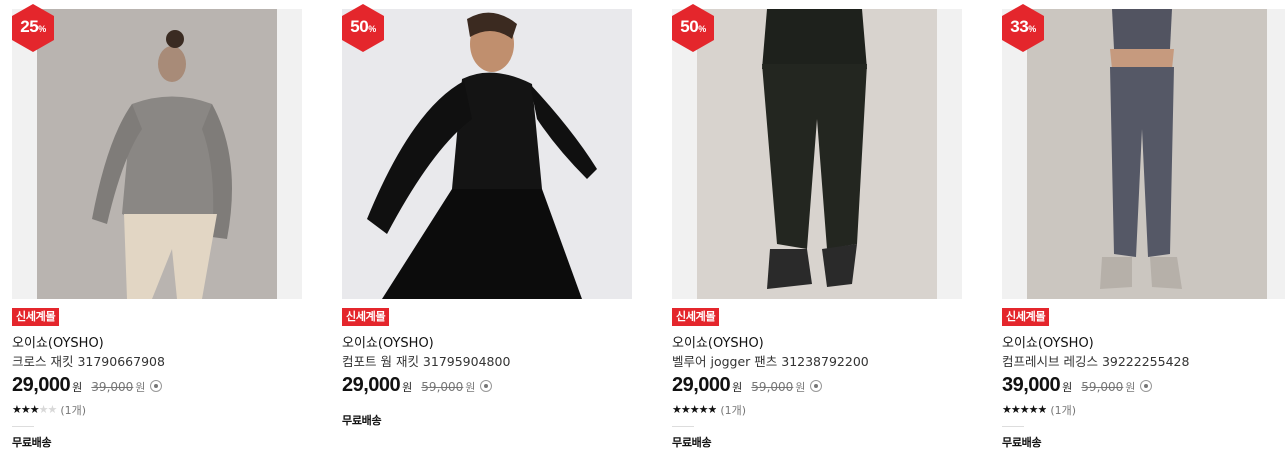 Image resolution: width=1285 pixels, height=469 pixels. Describe the element at coordinates (87, 387) in the screenshot. I see `price-row: 29,000 원 39,000 원` at that location.